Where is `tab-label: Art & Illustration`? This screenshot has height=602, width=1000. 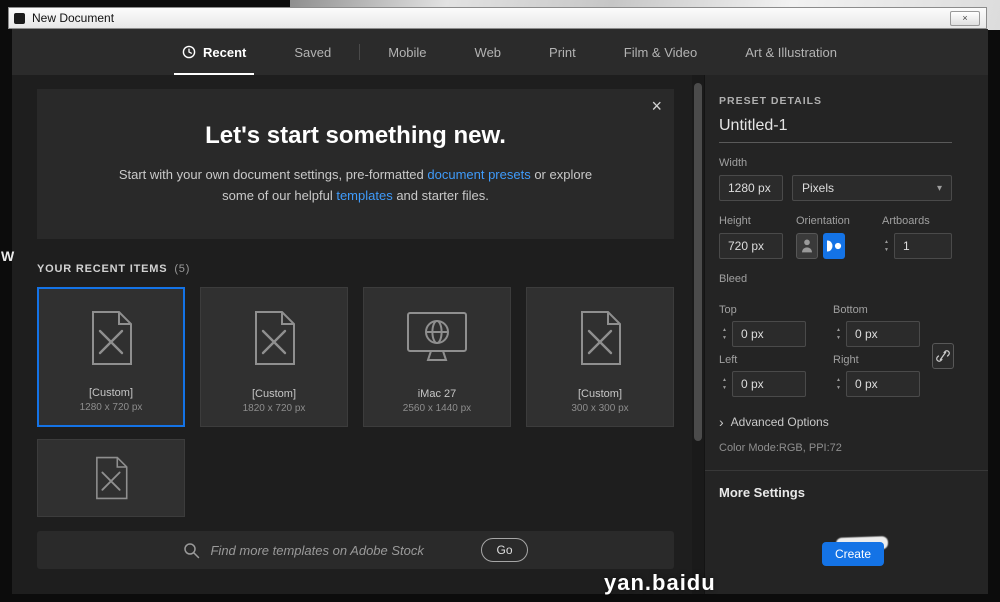
tab-label: Art & Illustration is located at coordinates (791, 52).